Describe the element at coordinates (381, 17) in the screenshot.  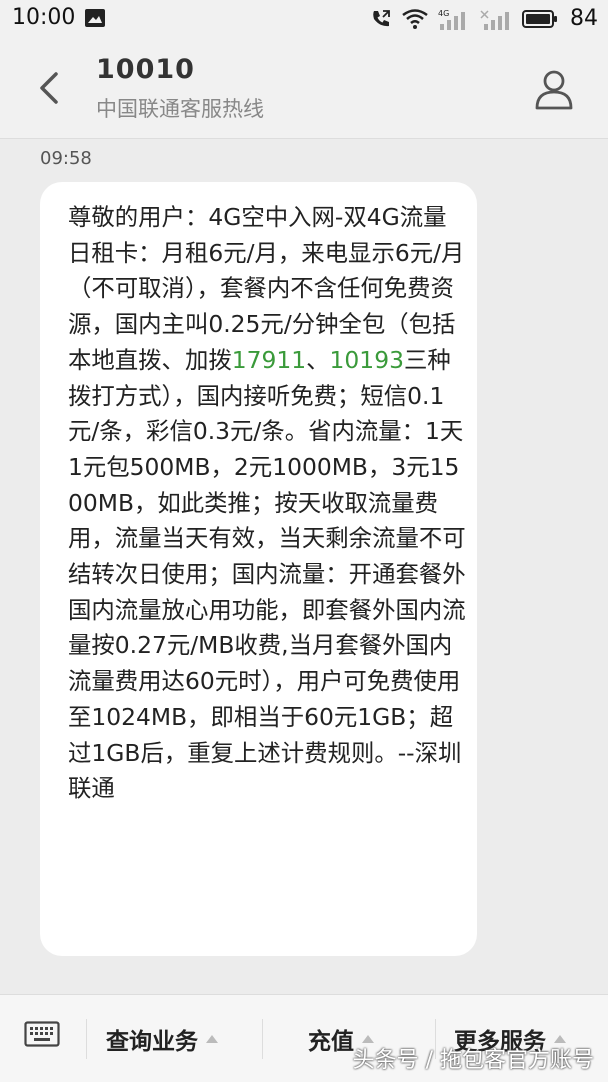
I see `call-forward-icon` at that location.